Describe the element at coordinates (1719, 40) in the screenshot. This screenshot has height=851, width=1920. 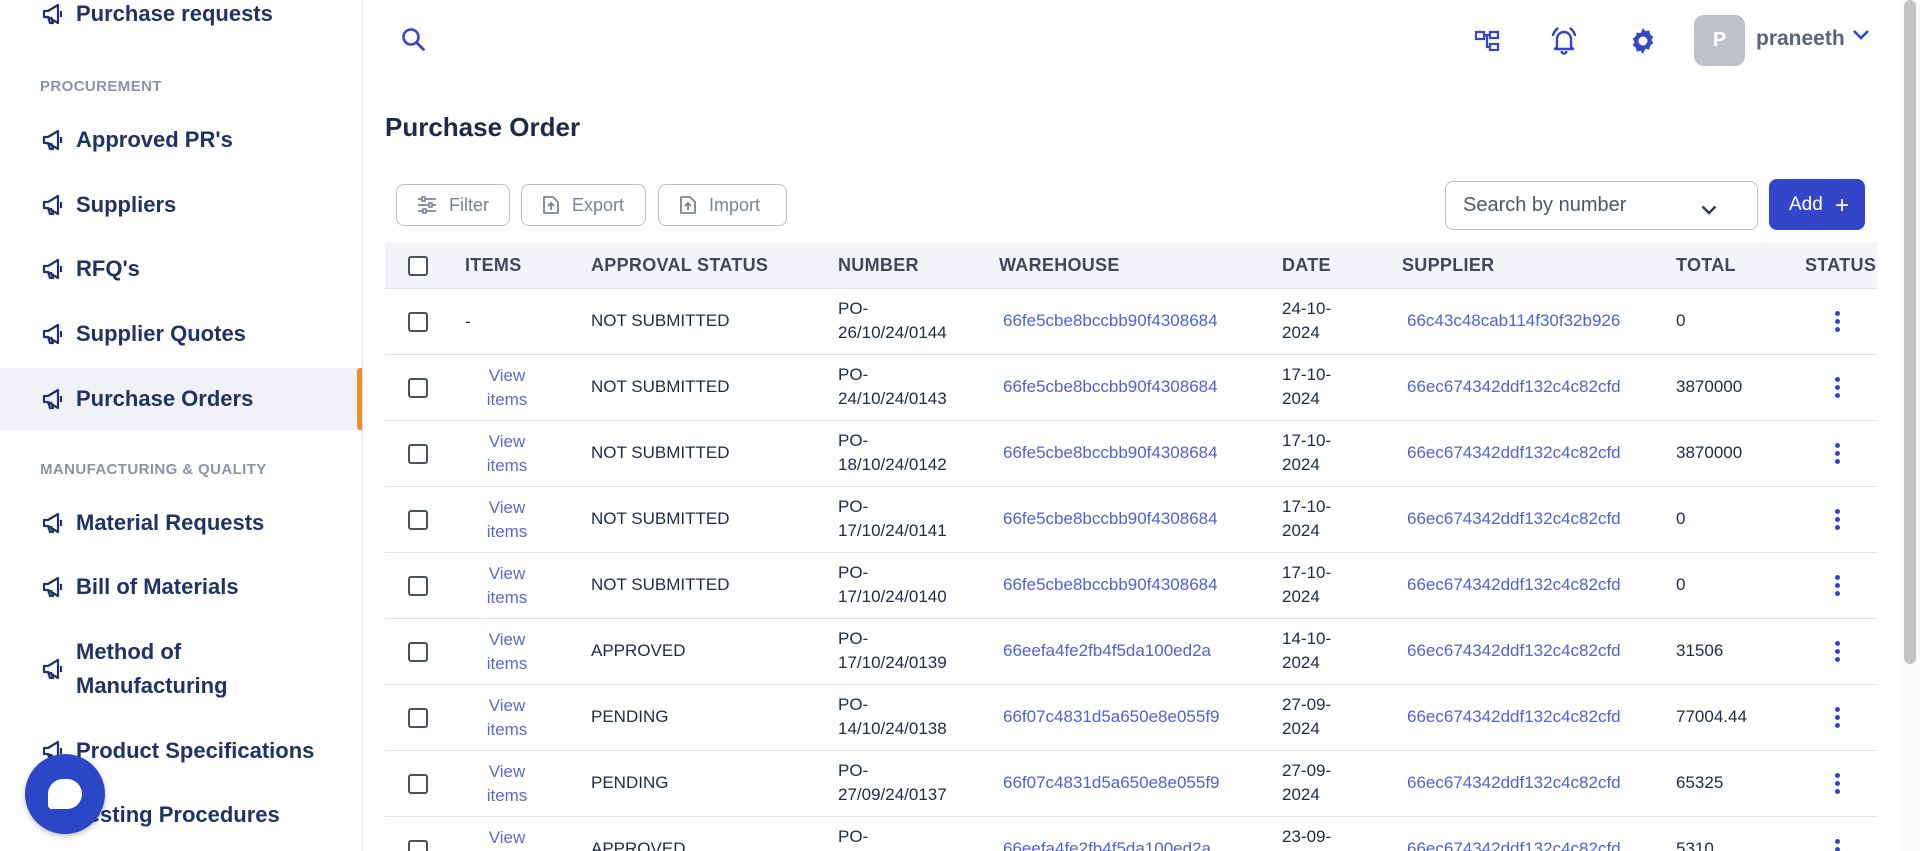
I see `avatar: P` at that location.